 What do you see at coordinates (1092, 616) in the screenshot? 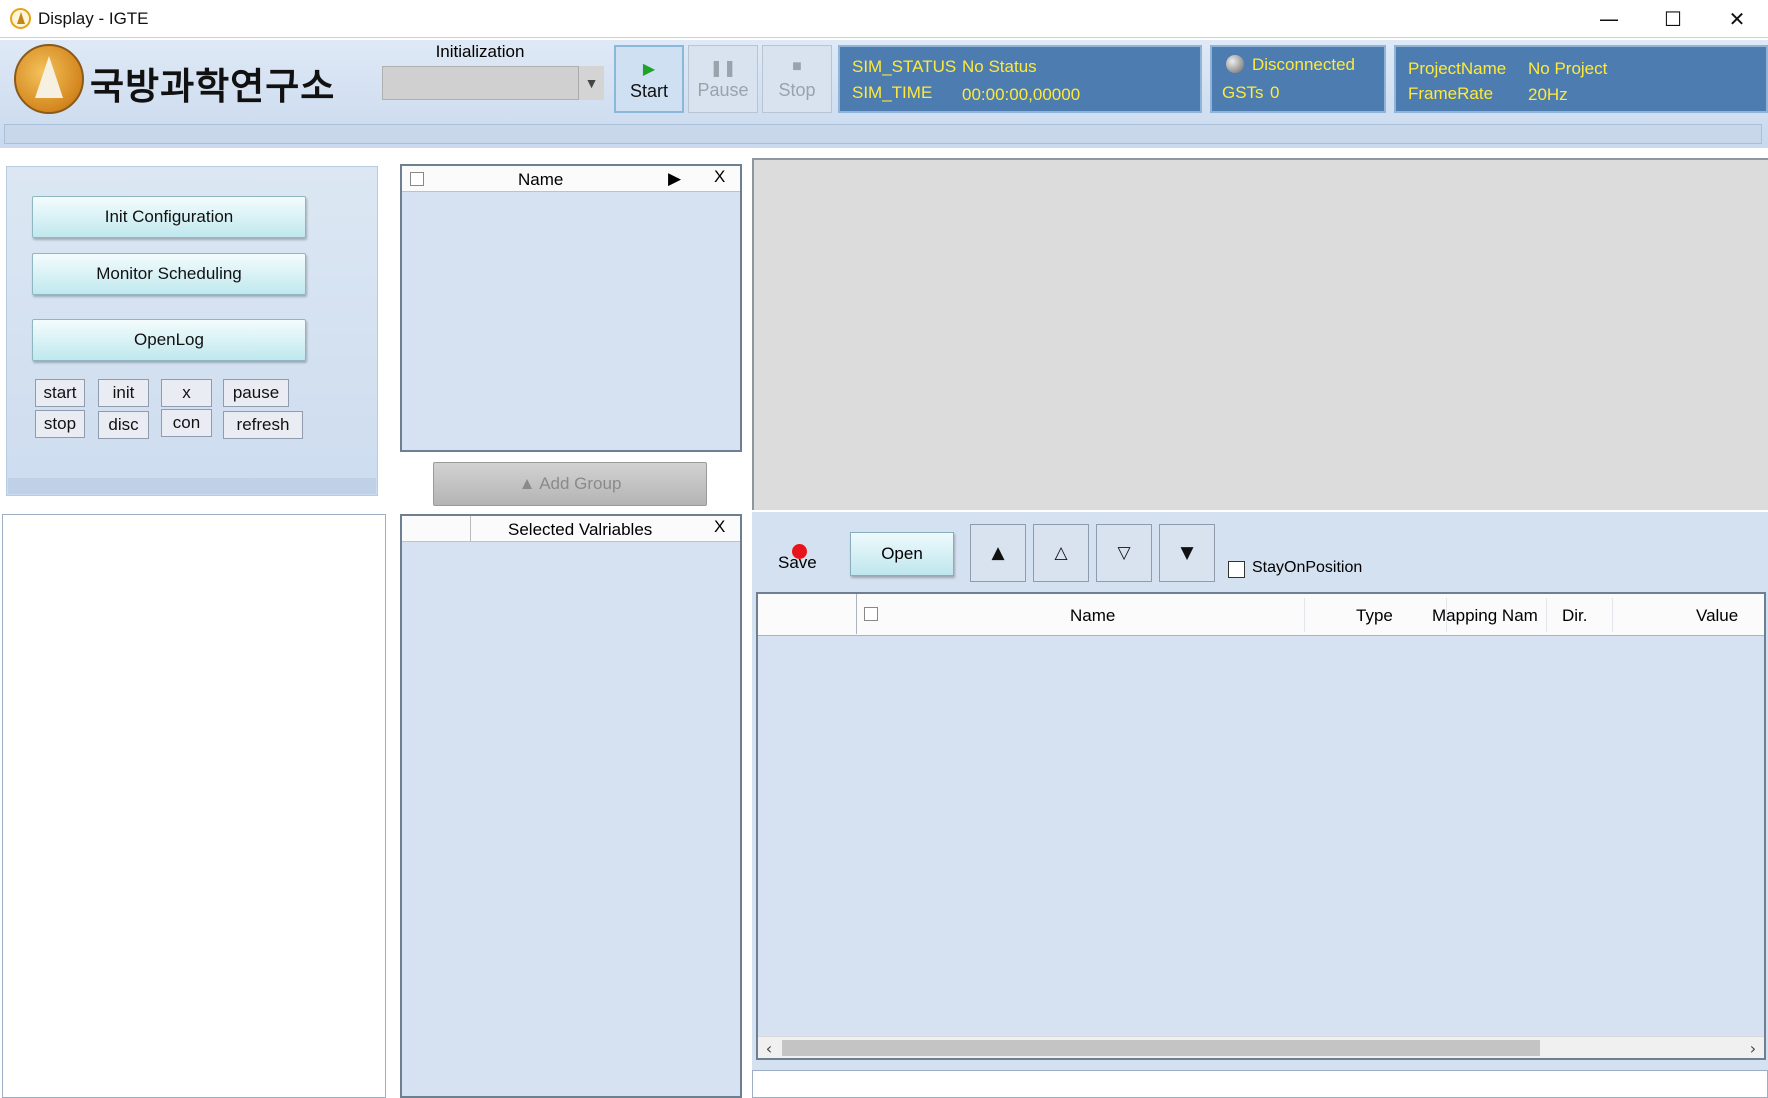
I see `column-header-name: Name` at bounding box center [1092, 616].